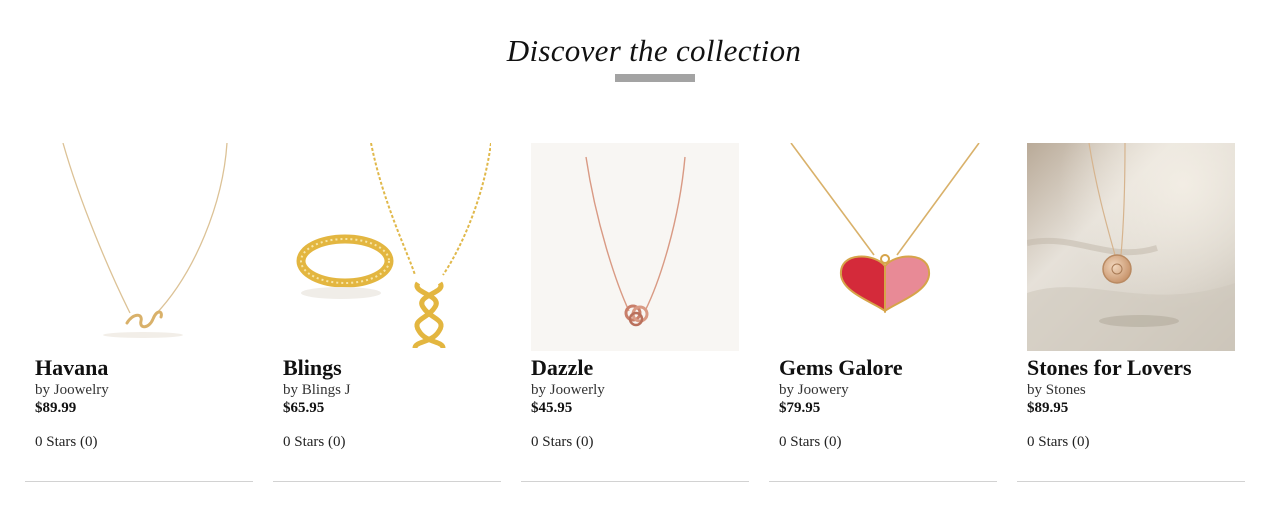 The height and width of the screenshot is (507, 1272). I want to click on product-price: $65.95, so click(304, 408).